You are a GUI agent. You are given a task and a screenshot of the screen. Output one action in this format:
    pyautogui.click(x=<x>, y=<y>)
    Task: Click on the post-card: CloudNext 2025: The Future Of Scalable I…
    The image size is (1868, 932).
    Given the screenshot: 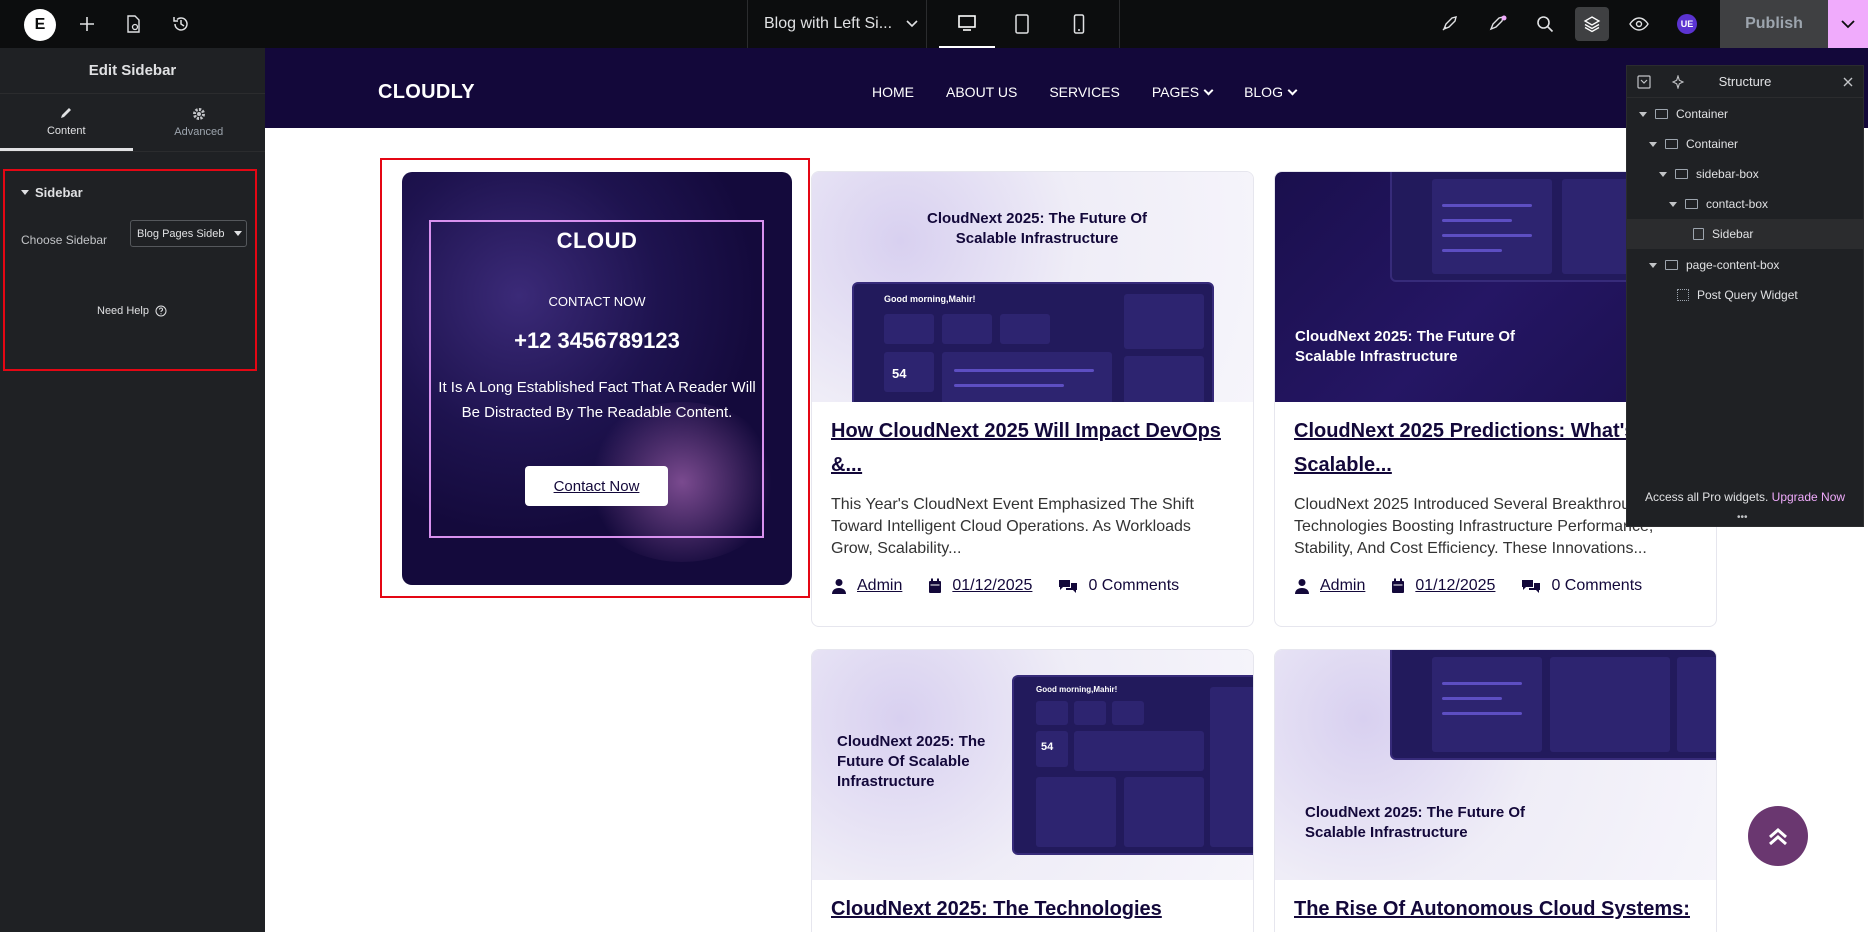 What is the action you would take?
    pyautogui.click(x=1032, y=790)
    